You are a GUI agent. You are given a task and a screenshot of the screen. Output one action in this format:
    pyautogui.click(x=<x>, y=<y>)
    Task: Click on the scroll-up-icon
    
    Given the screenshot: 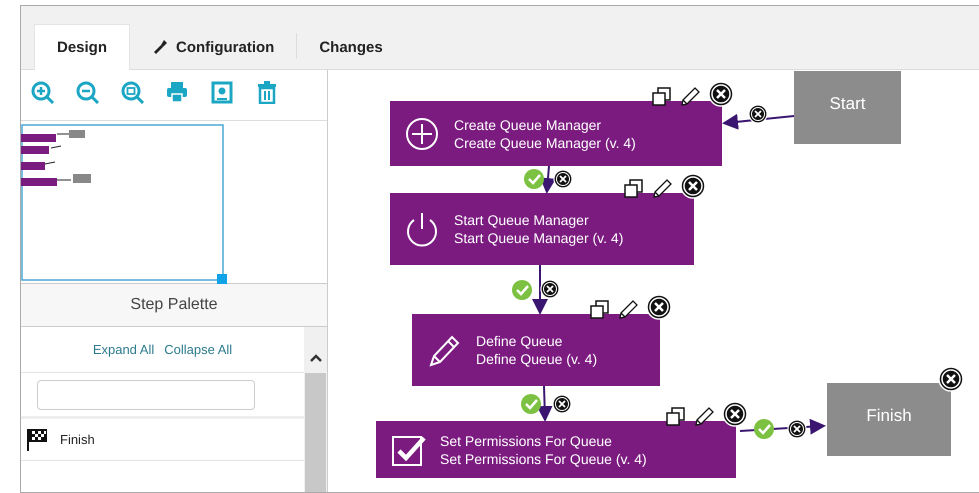 What is the action you would take?
    pyautogui.click(x=315, y=358)
    